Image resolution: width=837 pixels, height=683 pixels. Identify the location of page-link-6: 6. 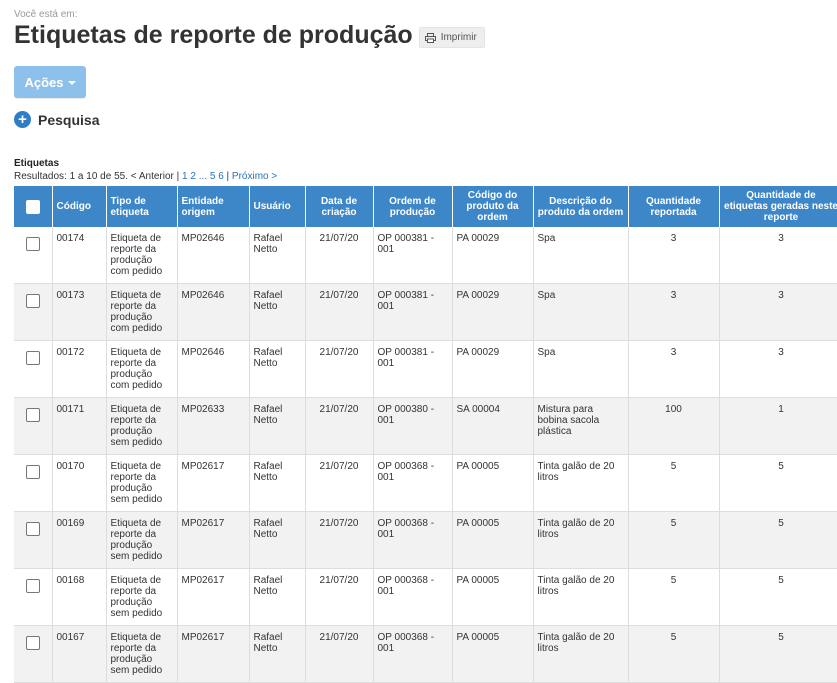
(221, 176).